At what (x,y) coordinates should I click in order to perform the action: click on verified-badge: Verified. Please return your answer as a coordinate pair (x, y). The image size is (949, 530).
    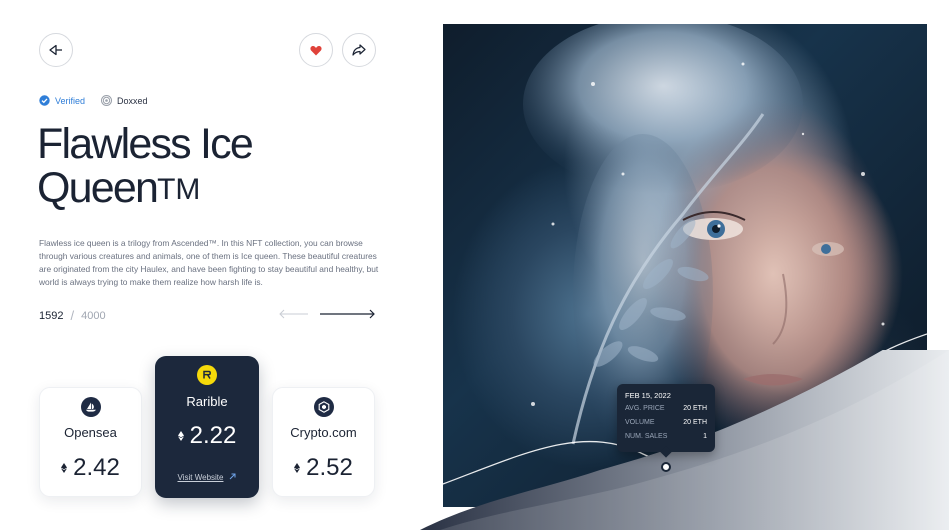
    Looking at the image, I should click on (62, 100).